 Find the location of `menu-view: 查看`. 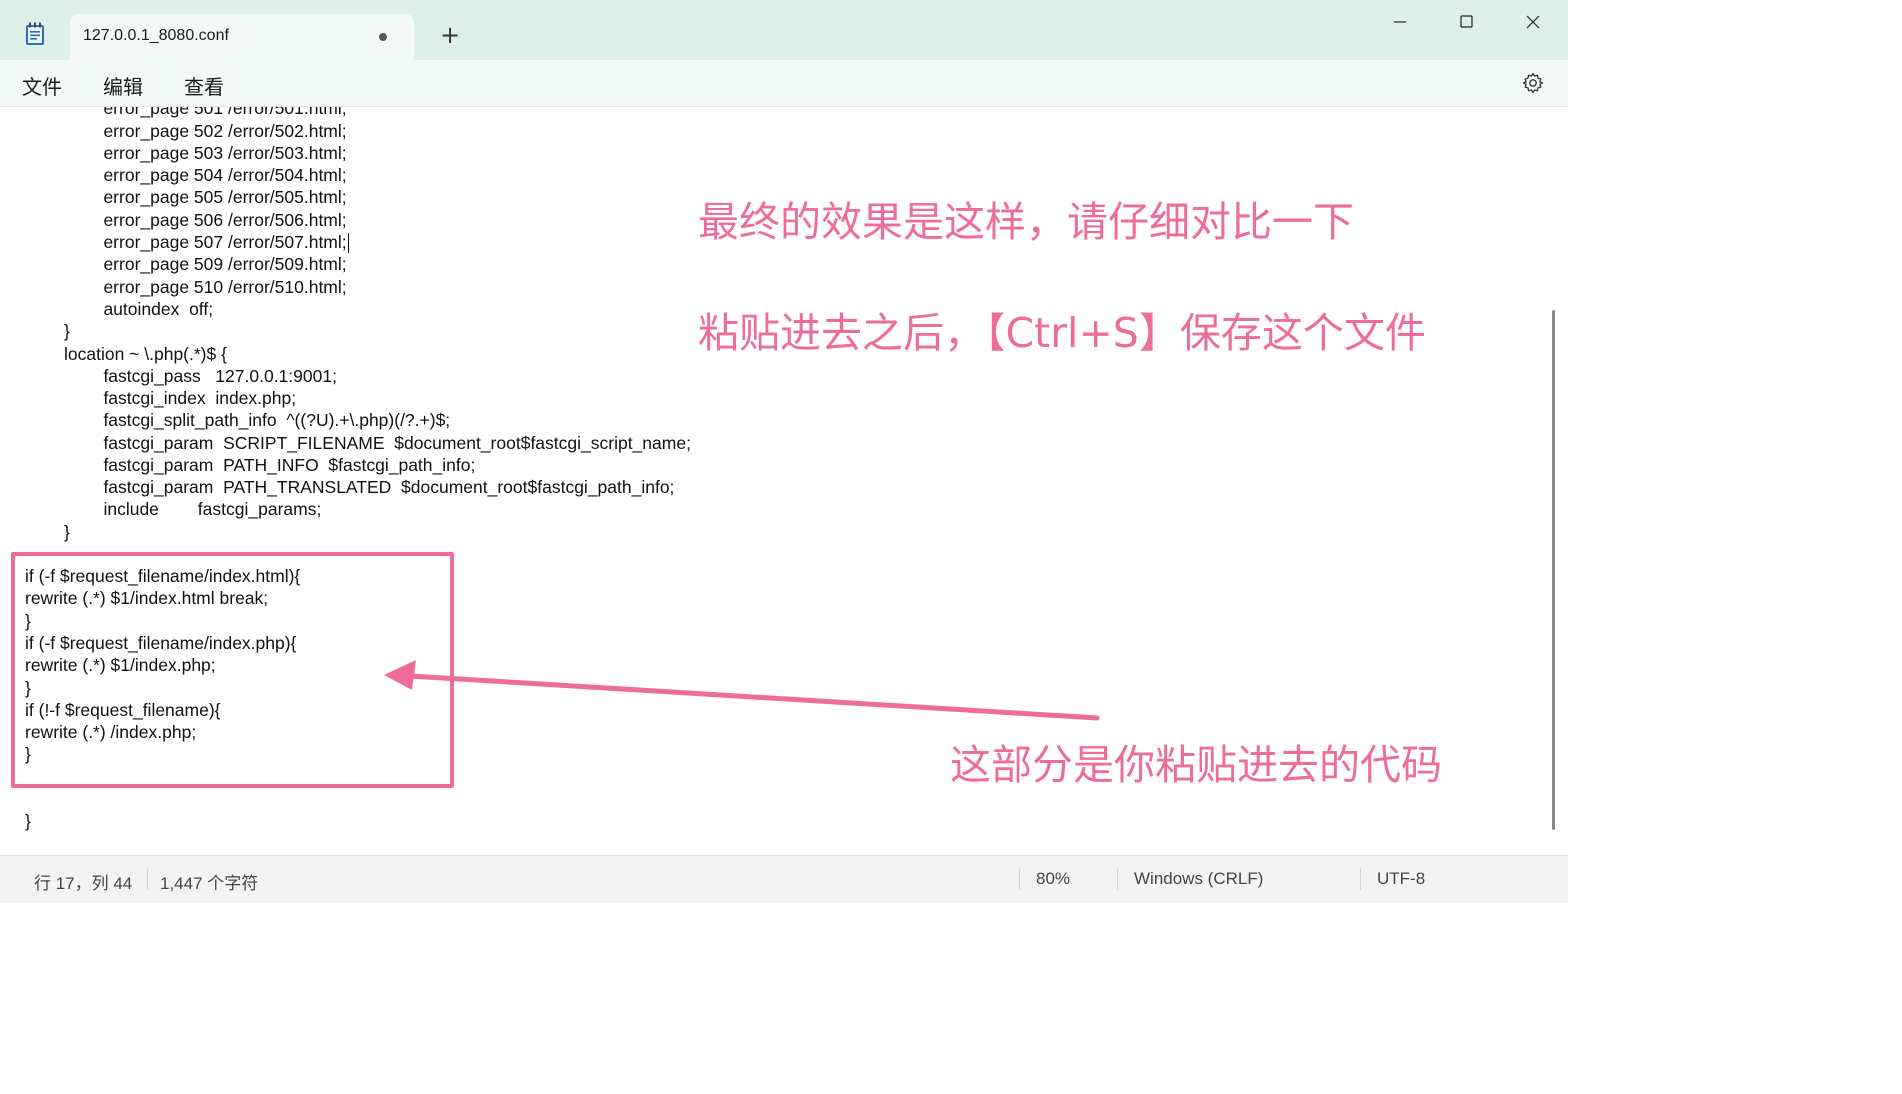

menu-view: 查看 is located at coordinates (204, 85).